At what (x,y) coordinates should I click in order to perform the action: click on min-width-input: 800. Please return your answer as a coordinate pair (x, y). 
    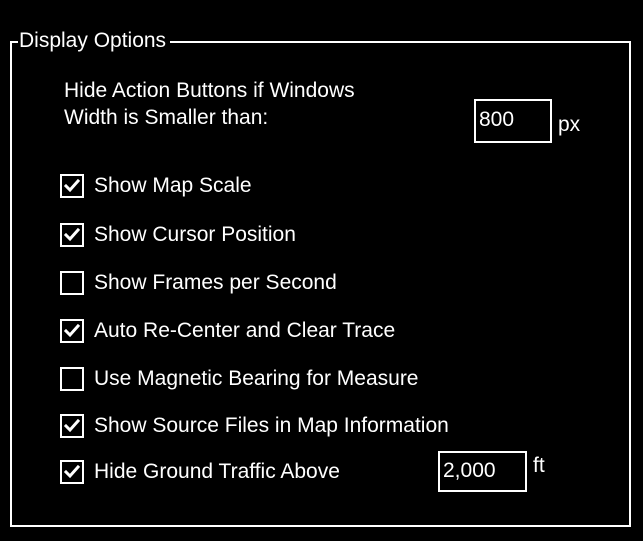
    Looking at the image, I should click on (513, 121).